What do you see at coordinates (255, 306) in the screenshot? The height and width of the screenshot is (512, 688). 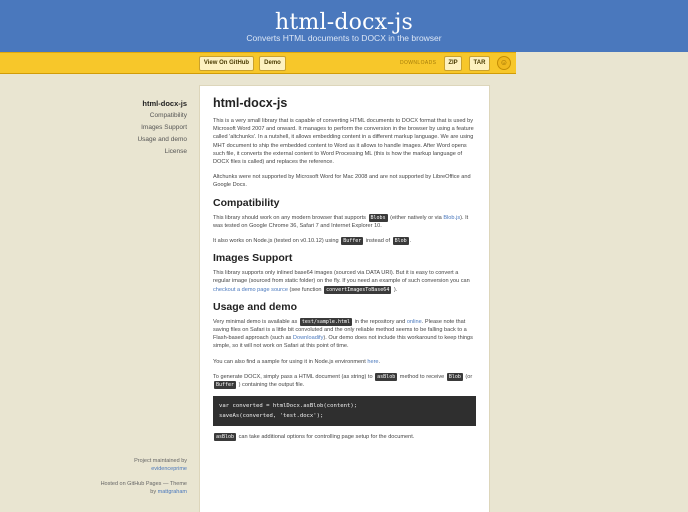 I see `usage-heading: Usage and demo` at bounding box center [255, 306].